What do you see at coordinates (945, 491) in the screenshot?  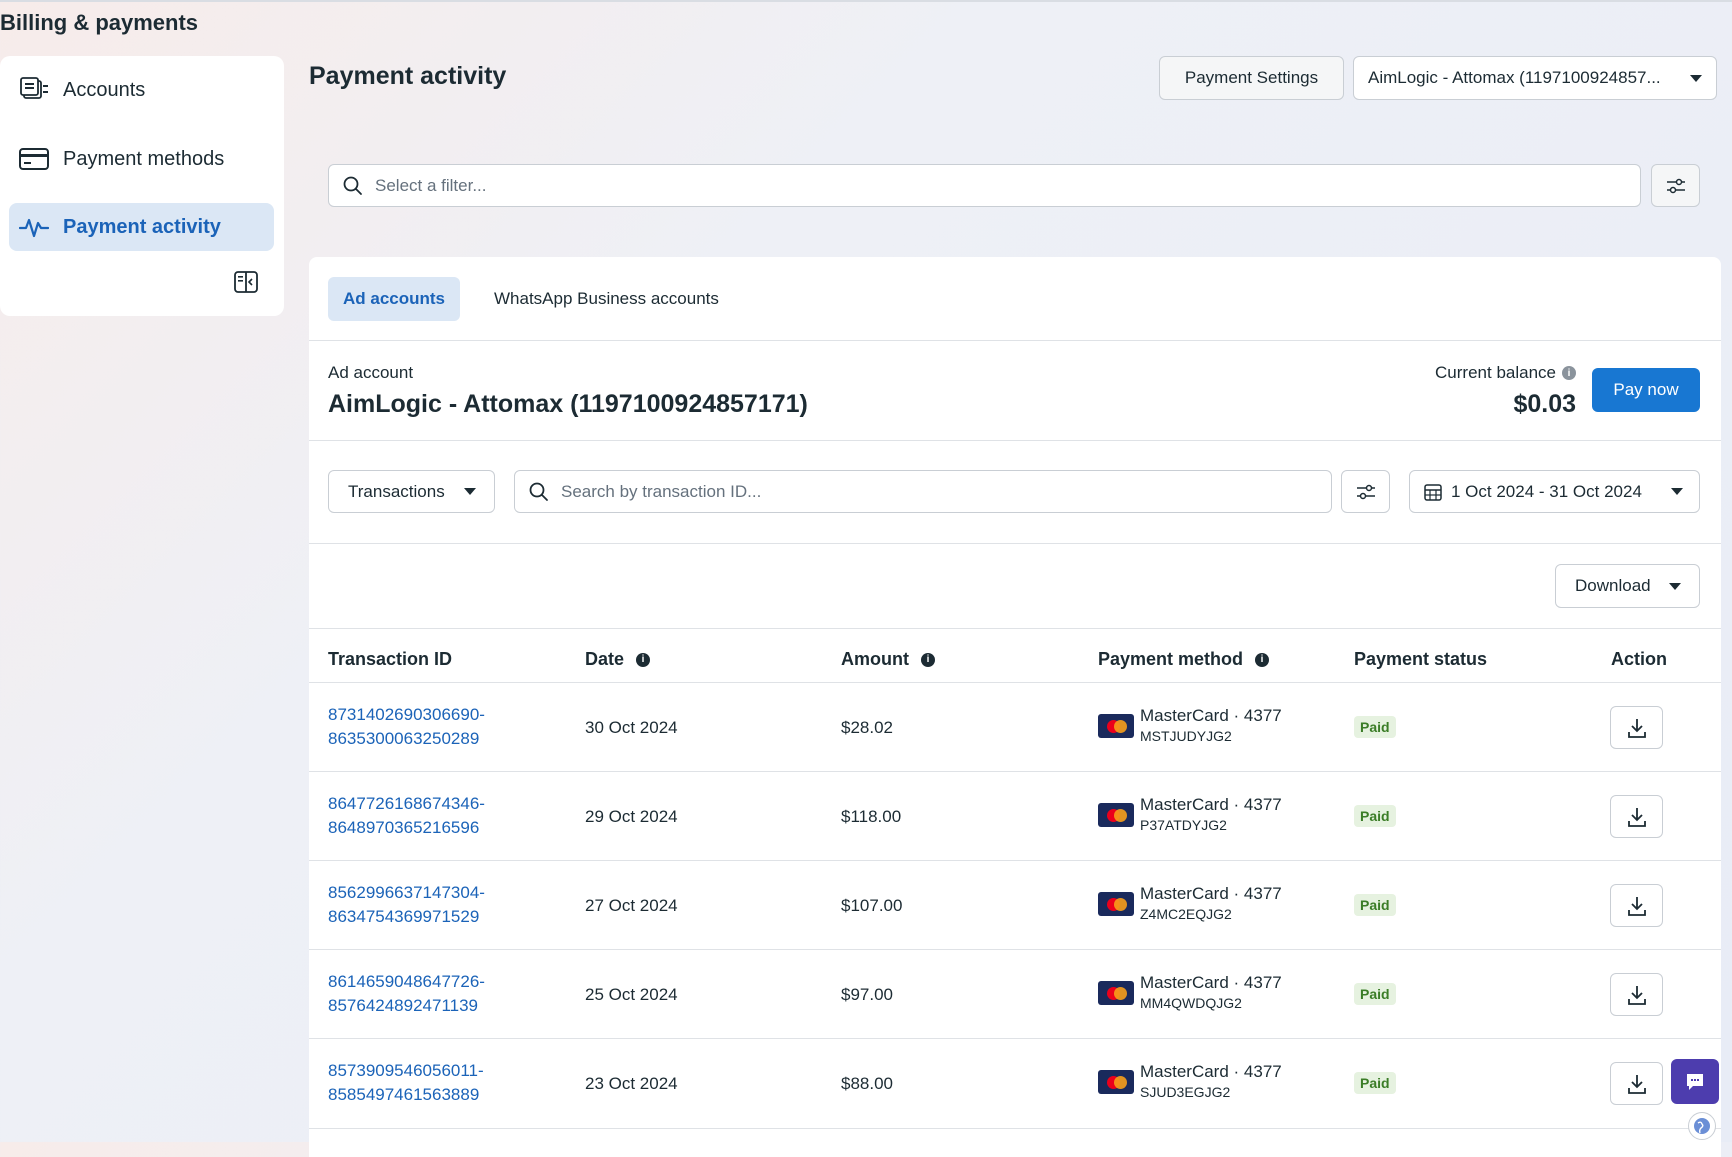 I see `transaction-search-input` at bounding box center [945, 491].